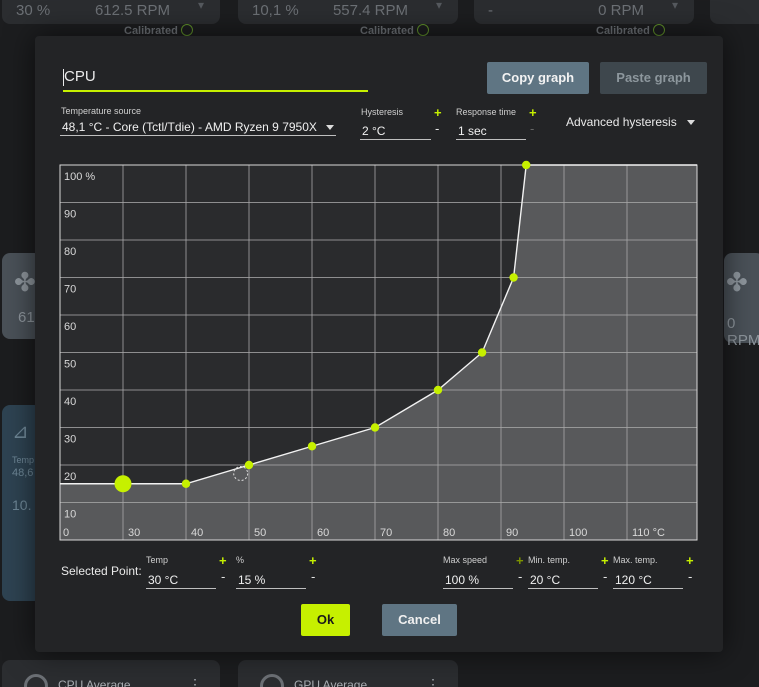  What do you see at coordinates (275, 10) in the screenshot?
I see `fan-tile-value: 10,1 %` at bounding box center [275, 10].